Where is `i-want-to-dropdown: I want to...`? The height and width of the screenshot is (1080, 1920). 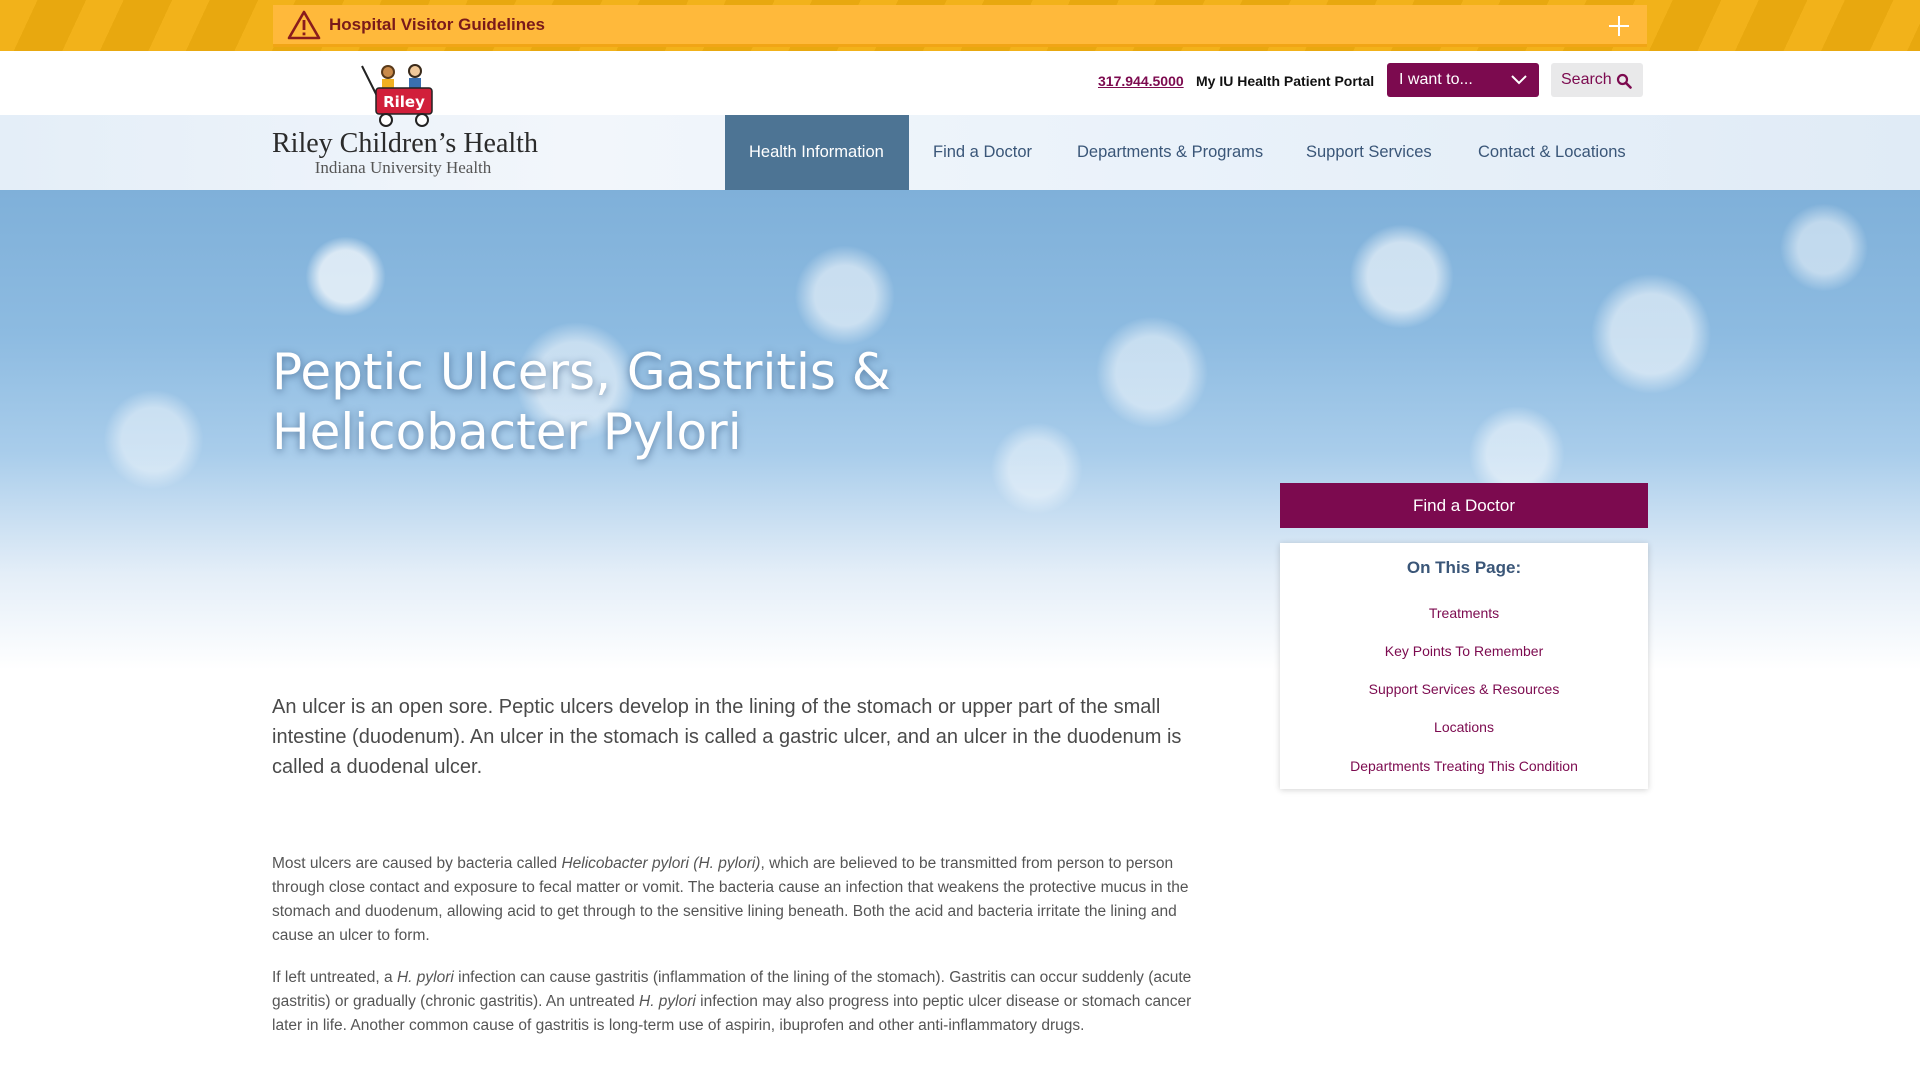
i-want-to-dropdown: I want to... is located at coordinates (1463, 80).